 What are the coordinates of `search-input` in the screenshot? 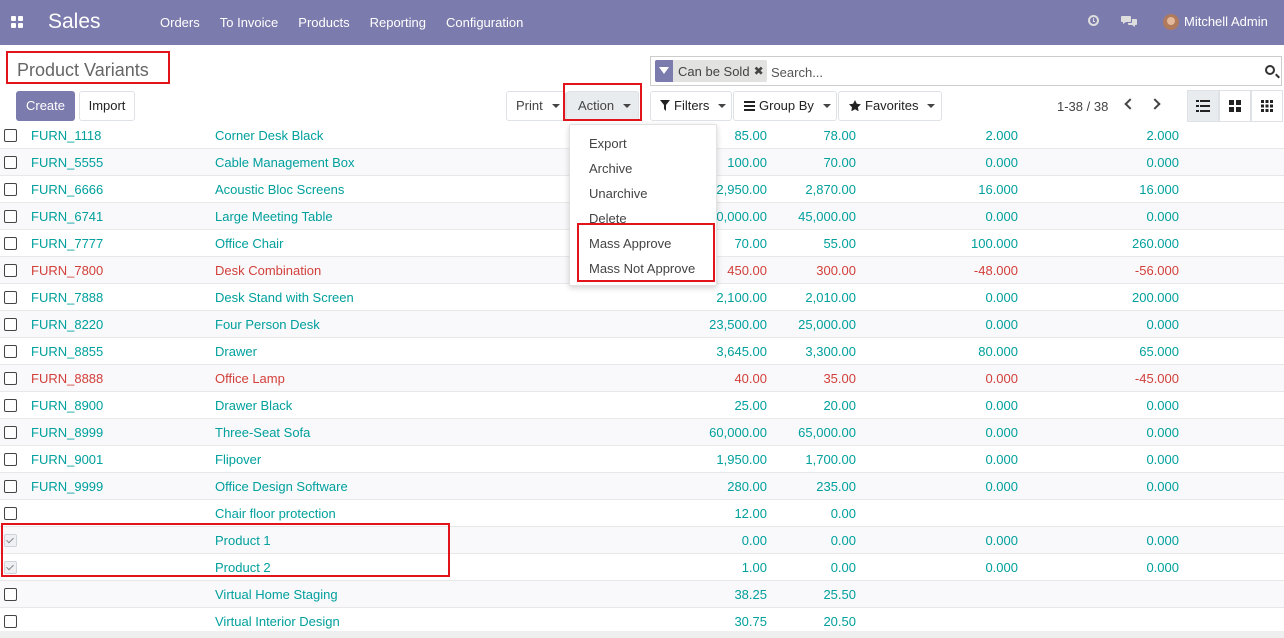 It's located at (1001, 72).